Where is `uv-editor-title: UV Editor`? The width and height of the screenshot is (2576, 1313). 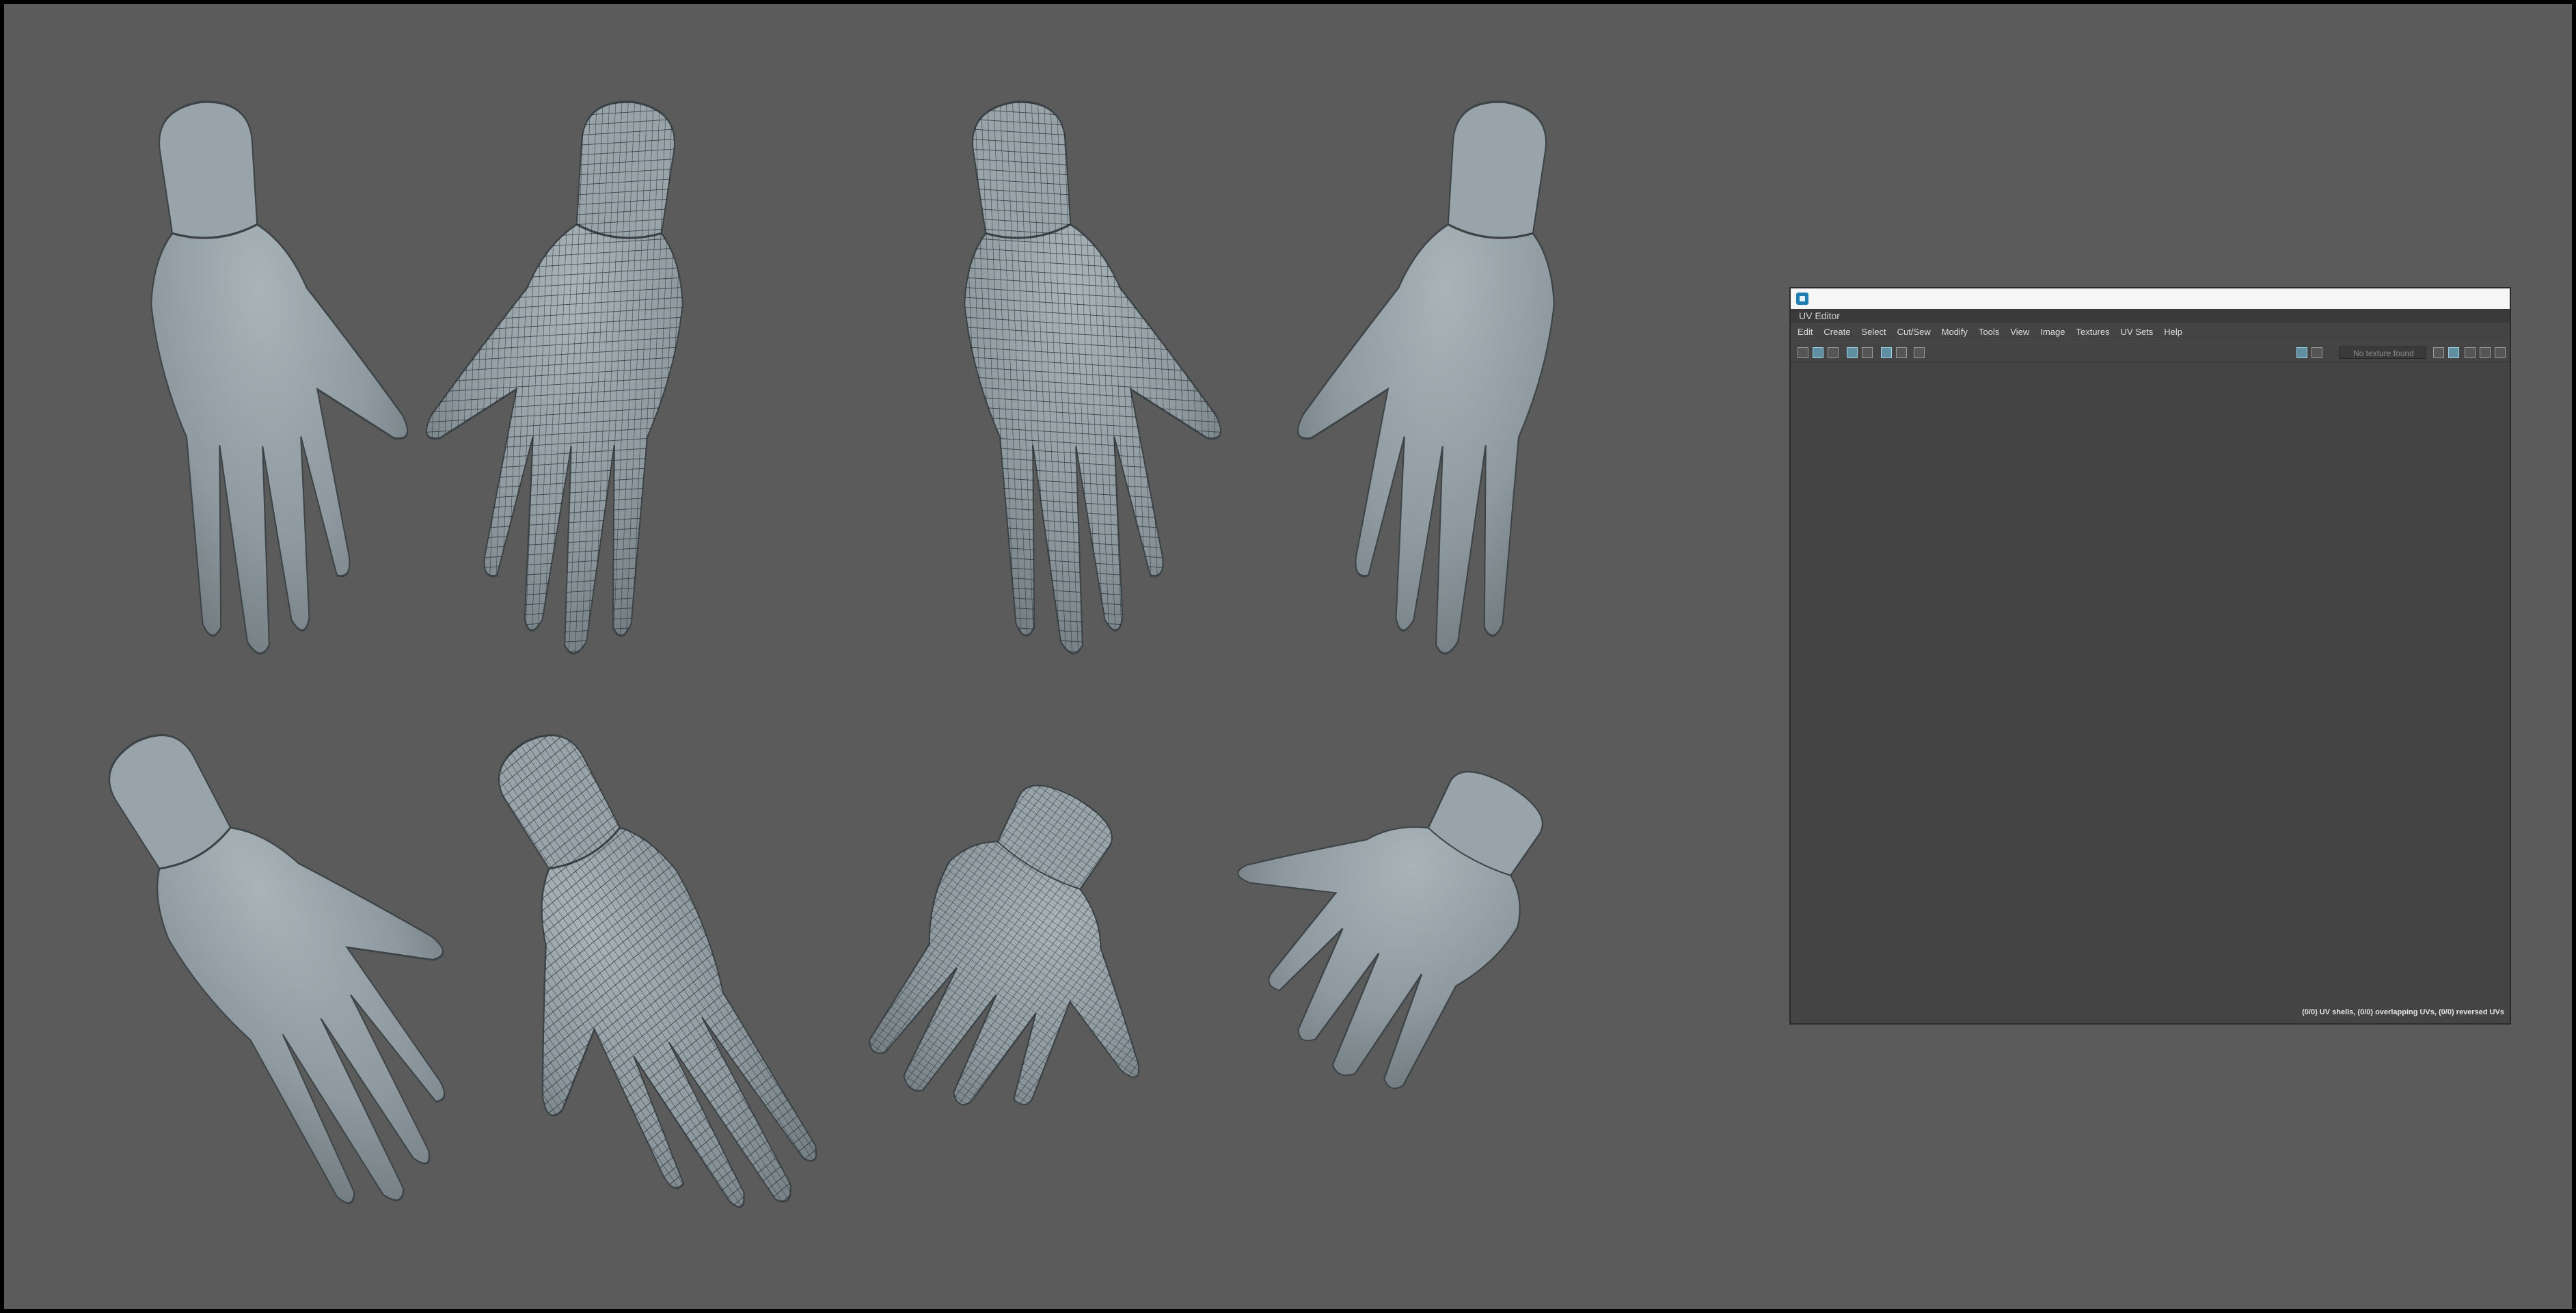
uv-editor-title: UV Editor is located at coordinates (2150, 316).